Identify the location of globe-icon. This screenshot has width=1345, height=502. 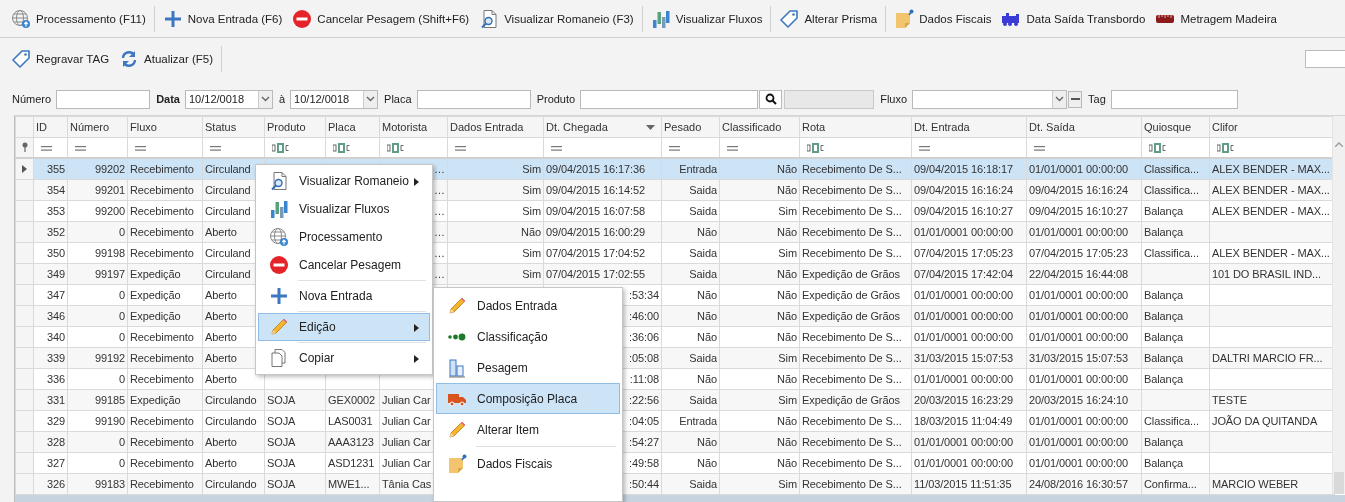
(21, 18).